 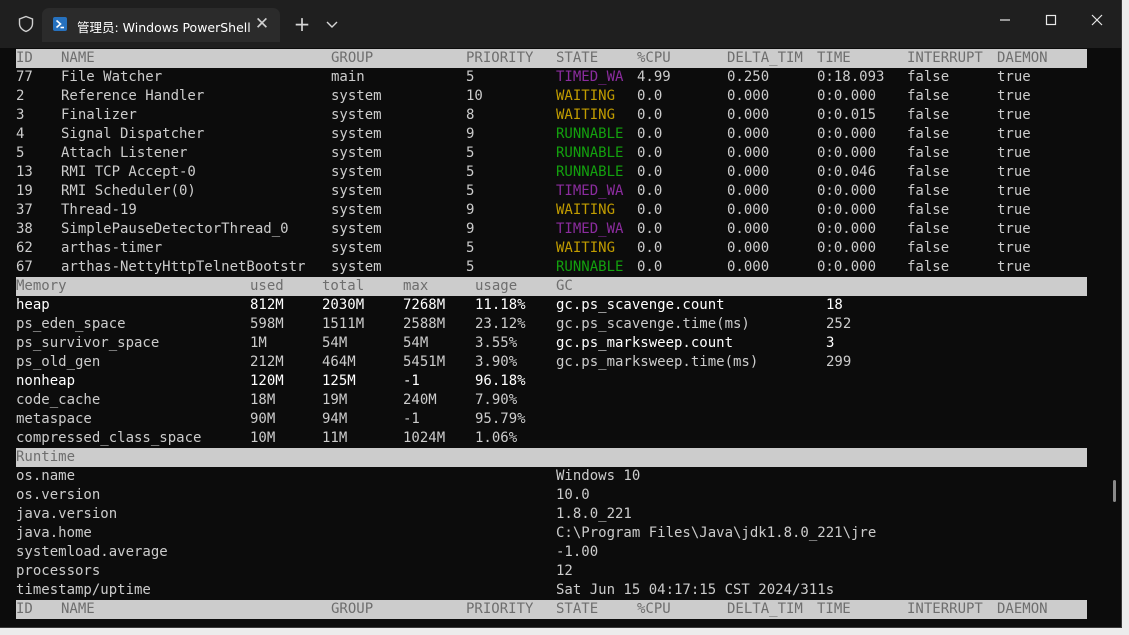 What do you see at coordinates (302, 24) in the screenshot?
I see `plus-icon: +` at bounding box center [302, 24].